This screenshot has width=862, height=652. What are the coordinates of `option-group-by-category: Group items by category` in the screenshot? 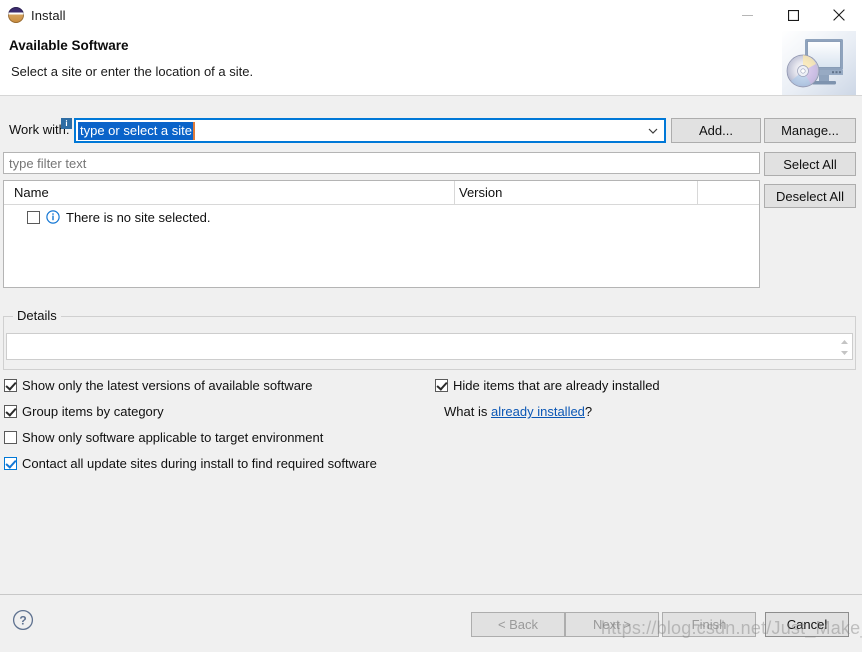 It's located at (84, 411).